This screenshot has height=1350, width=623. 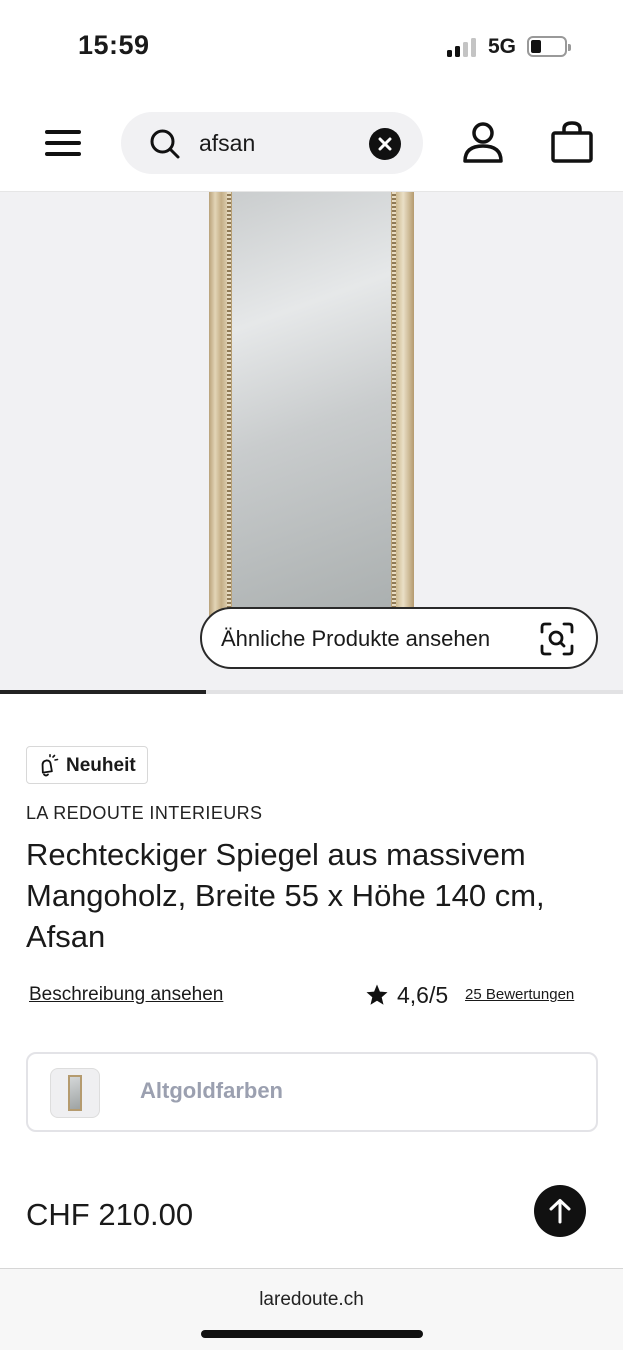 What do you see at coordinates (211, 1090) in the screenshot?
I see `variant-label: Altgoldfarben` at bounding box center [211, 1090].